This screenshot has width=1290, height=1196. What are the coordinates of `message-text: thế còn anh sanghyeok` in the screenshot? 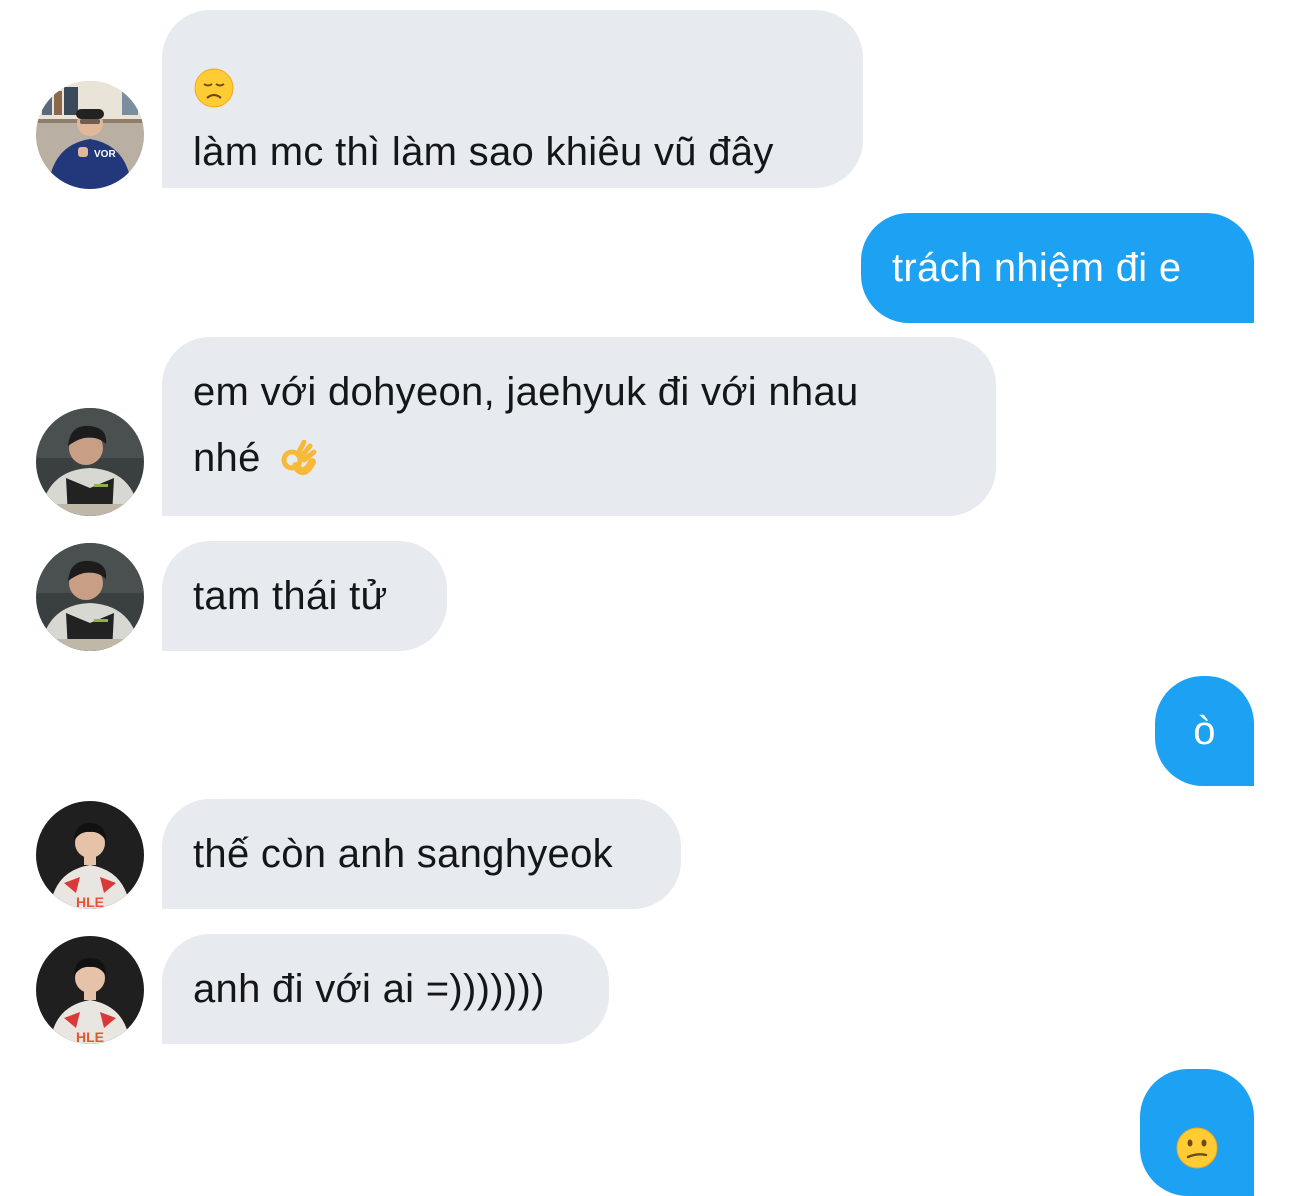 It's located at (403, 854).